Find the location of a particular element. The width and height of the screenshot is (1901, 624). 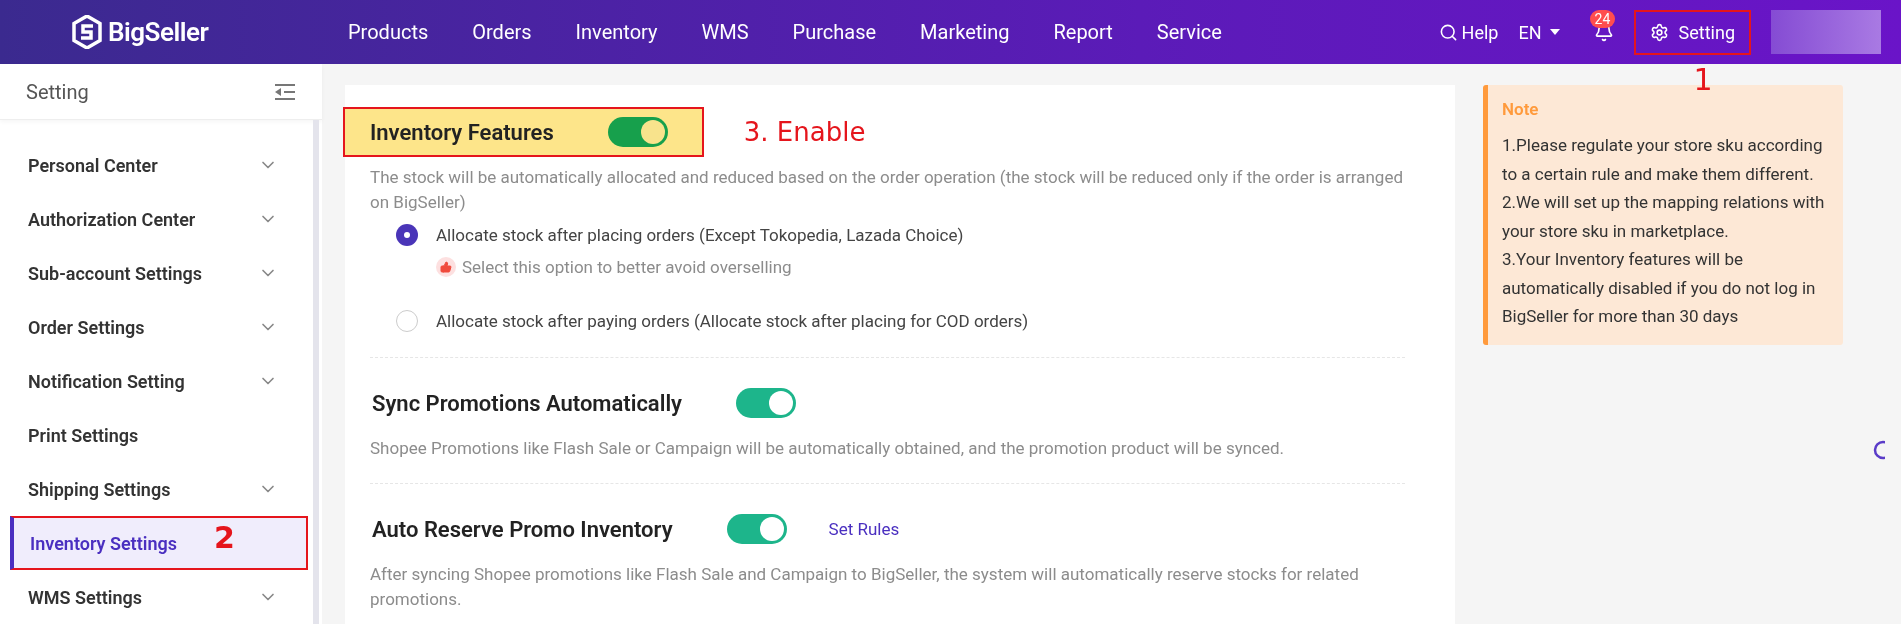

callout-text: 3. Enable is located at coordinates (804, 132).